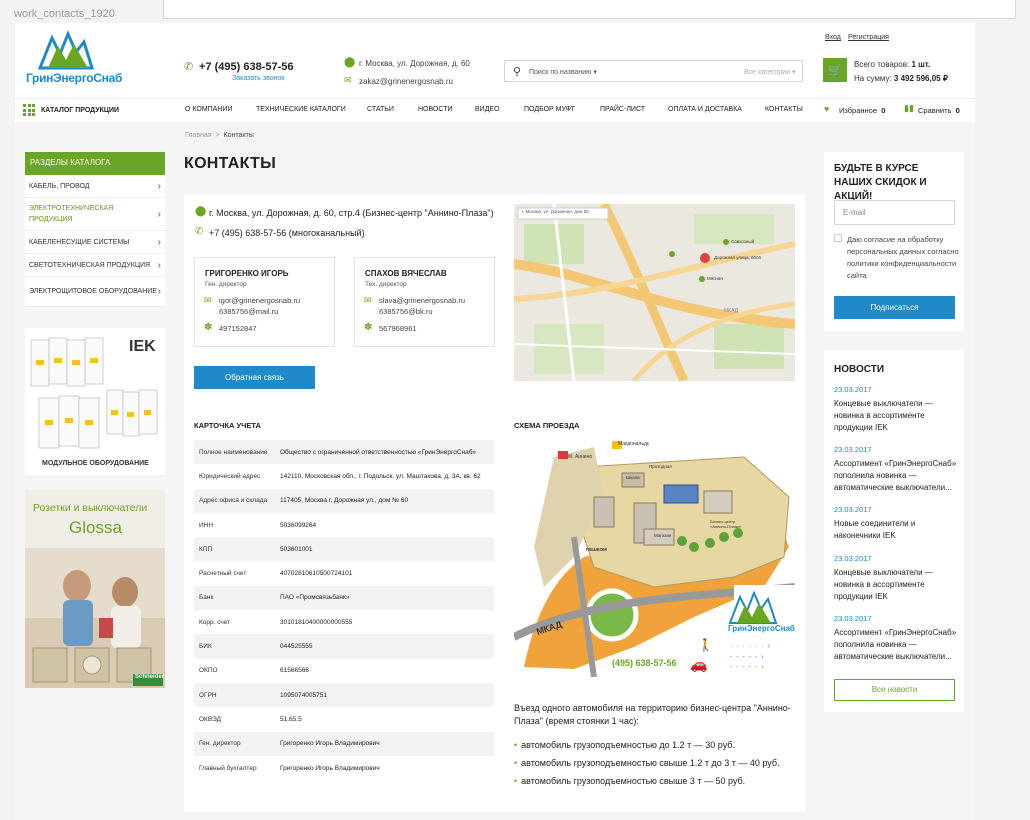  Describe the element at coordinates (95, 214) in the screenshot. I see `sidebar-item-electrical: Электротехническая продукция ›` at that location.